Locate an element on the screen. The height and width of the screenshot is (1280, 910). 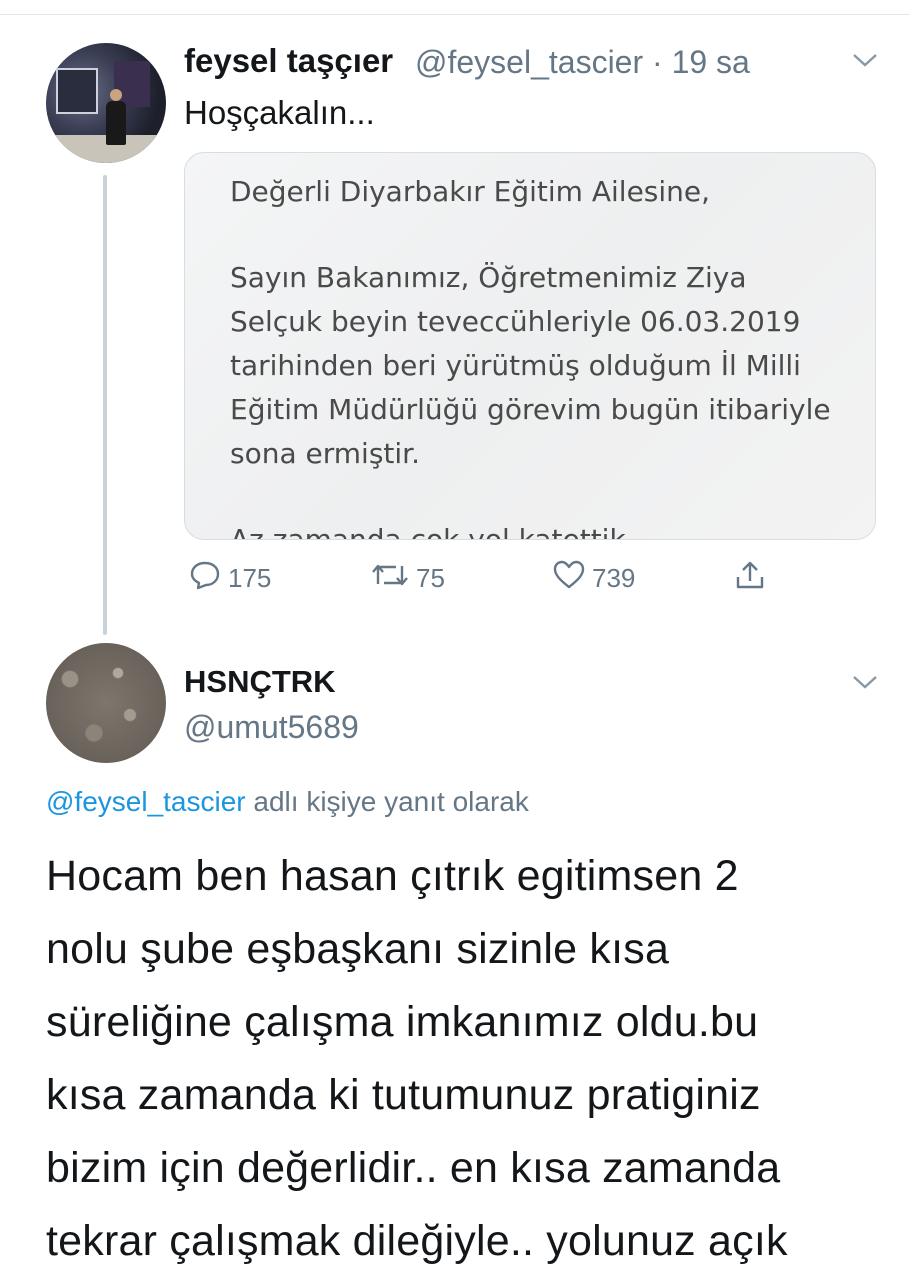
media-line: sona ermiştir. is located at coordinates (325, 453).